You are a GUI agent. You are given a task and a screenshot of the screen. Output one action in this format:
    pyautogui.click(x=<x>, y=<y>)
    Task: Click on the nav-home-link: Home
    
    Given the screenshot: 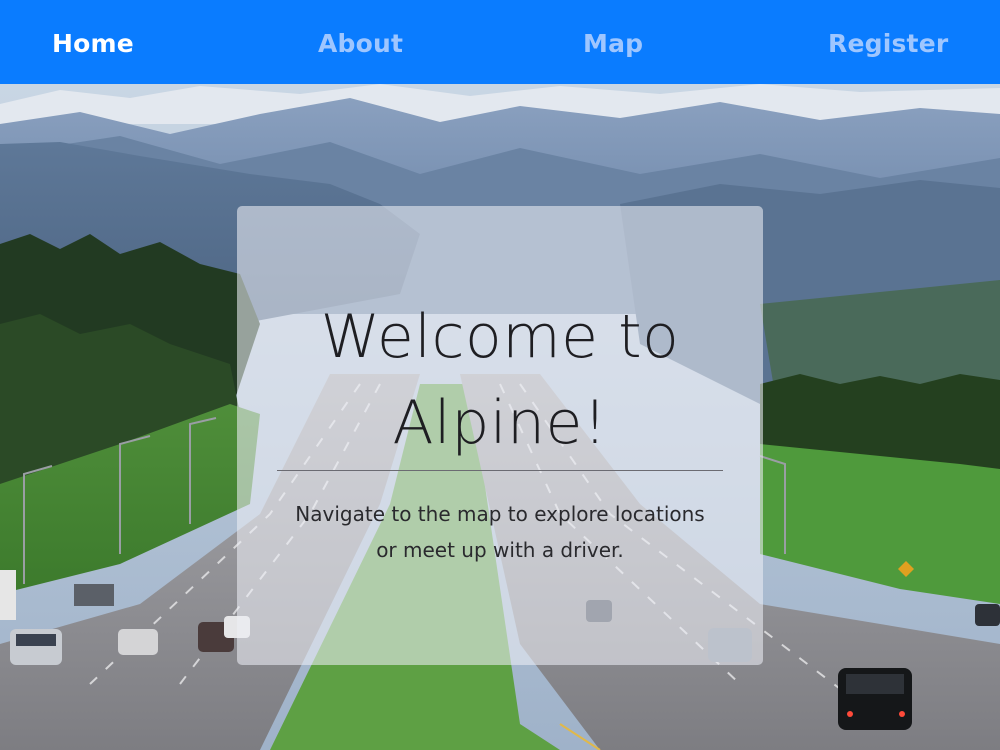 What is the action you would take?
    pyautogui.click(x=93, y=42)
    